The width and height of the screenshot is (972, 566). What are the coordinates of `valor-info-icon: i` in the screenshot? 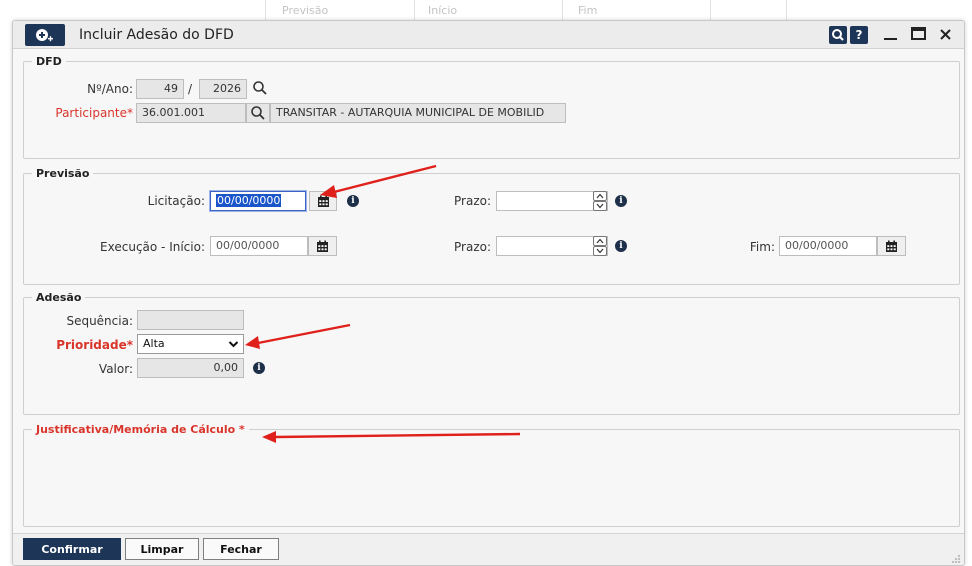 It's located at (259, 368).